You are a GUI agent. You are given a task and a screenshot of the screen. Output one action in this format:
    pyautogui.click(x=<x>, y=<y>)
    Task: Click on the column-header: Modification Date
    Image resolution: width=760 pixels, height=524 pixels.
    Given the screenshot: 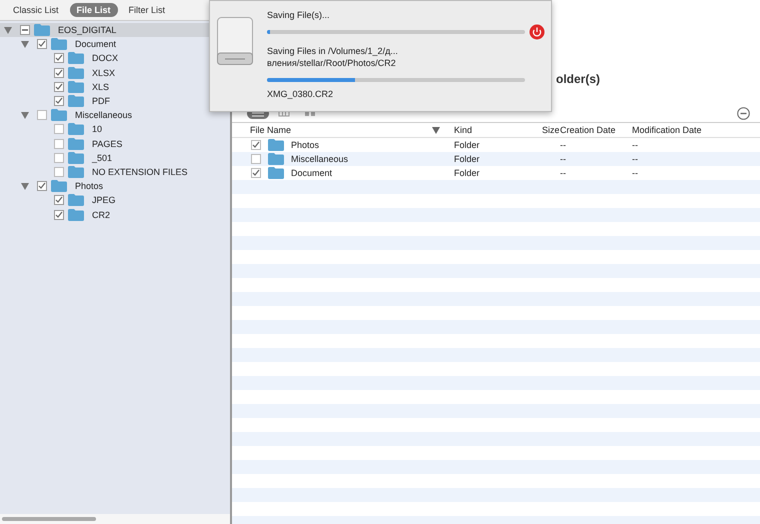 What is the action you would take?
    pyautogui.click(x=667, y=130)
    